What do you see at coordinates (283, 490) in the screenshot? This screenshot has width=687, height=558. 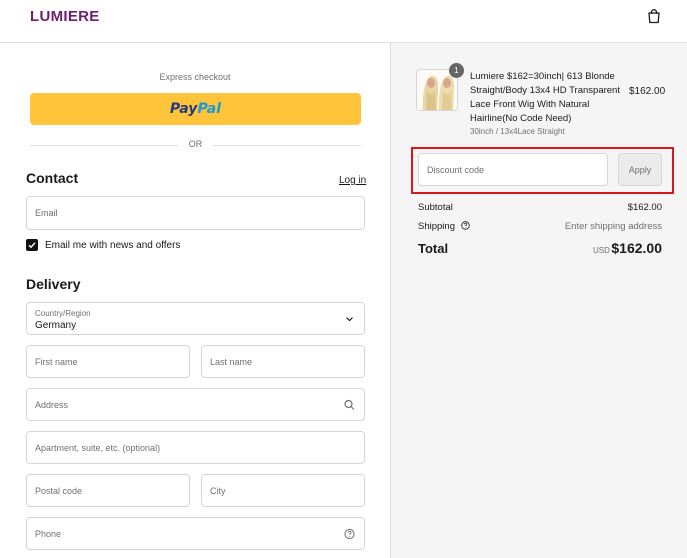 I see `city-field: City` at bounding box center [283, 490].